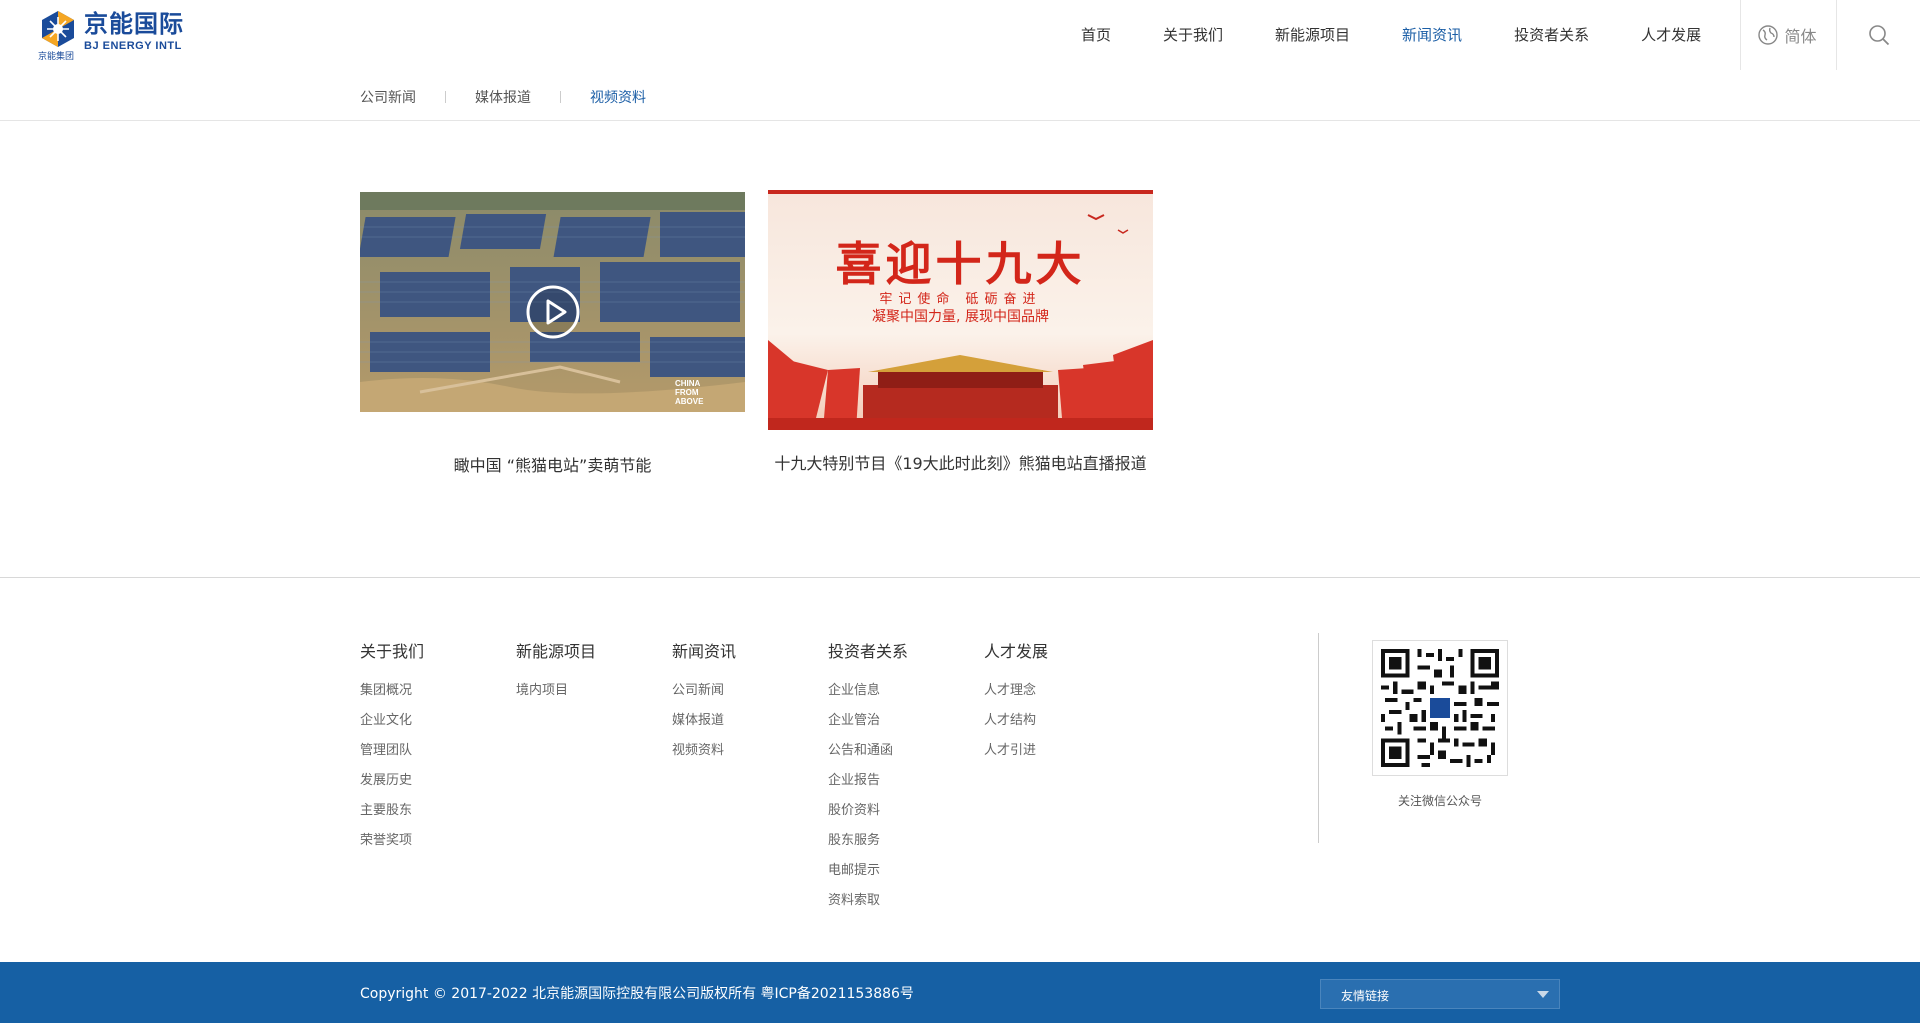 The width and height of the screenshot is (1920, 1023). I want to click on wechat-qr-code, so click(1440, 708).